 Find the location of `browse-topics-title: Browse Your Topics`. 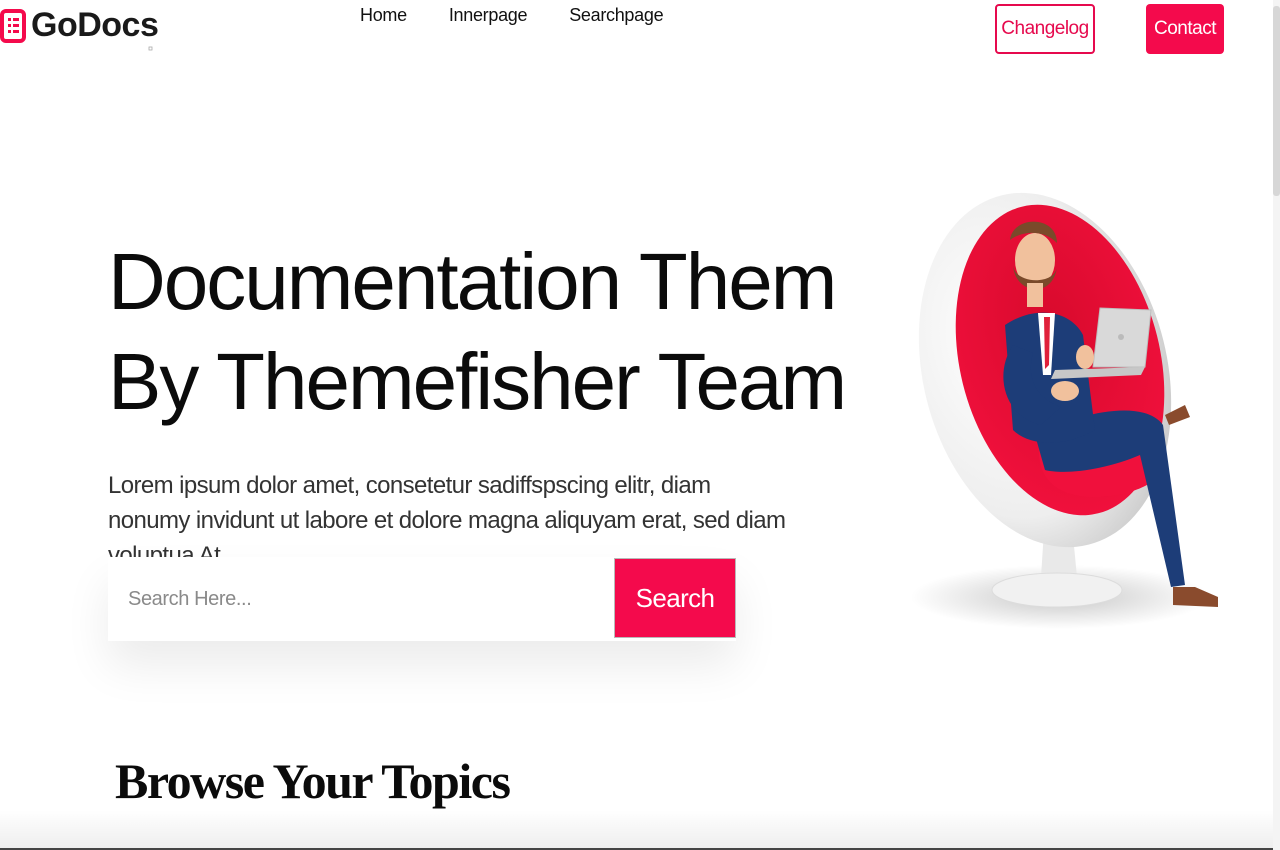

browse-topics-title: Browse Your Topics is located at coordinates (313, 781).